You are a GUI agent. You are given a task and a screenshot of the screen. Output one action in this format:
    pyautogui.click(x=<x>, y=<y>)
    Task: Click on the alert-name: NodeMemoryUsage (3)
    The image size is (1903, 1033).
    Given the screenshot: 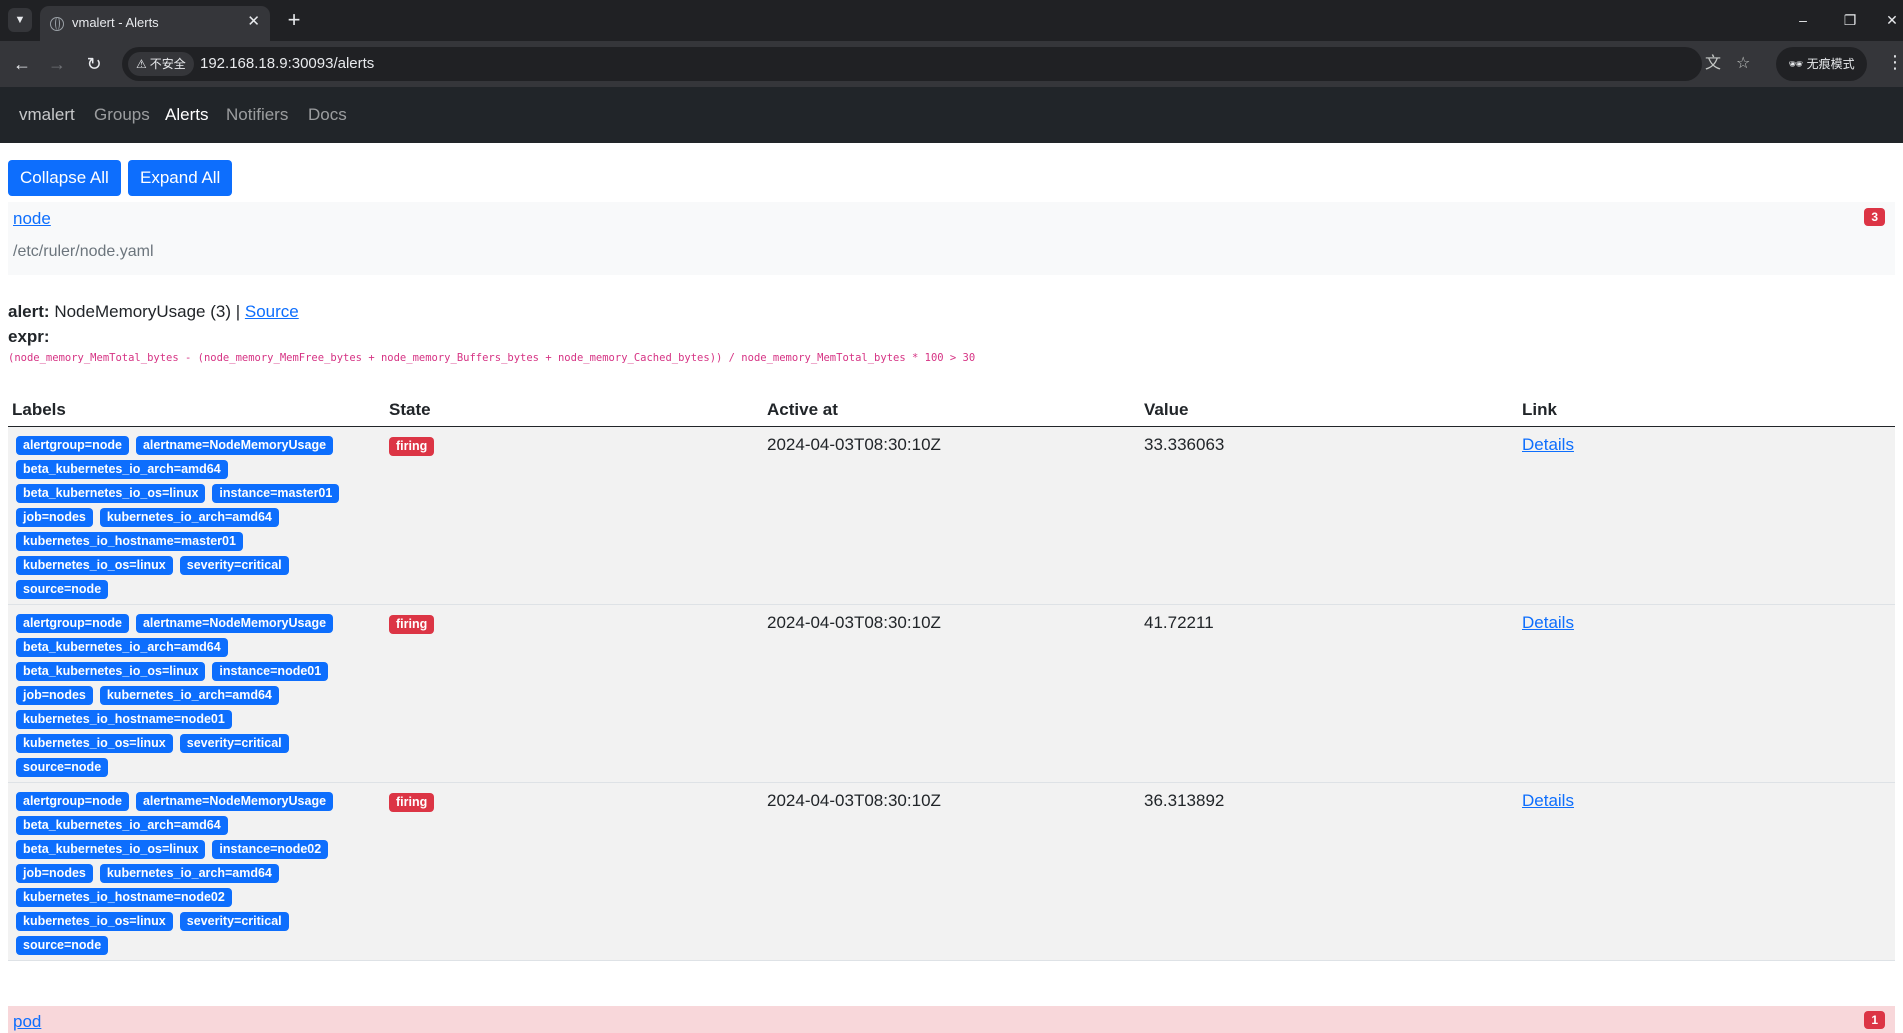 What is the action you would take?
    pyautogui.click(x=142, y=311)
    